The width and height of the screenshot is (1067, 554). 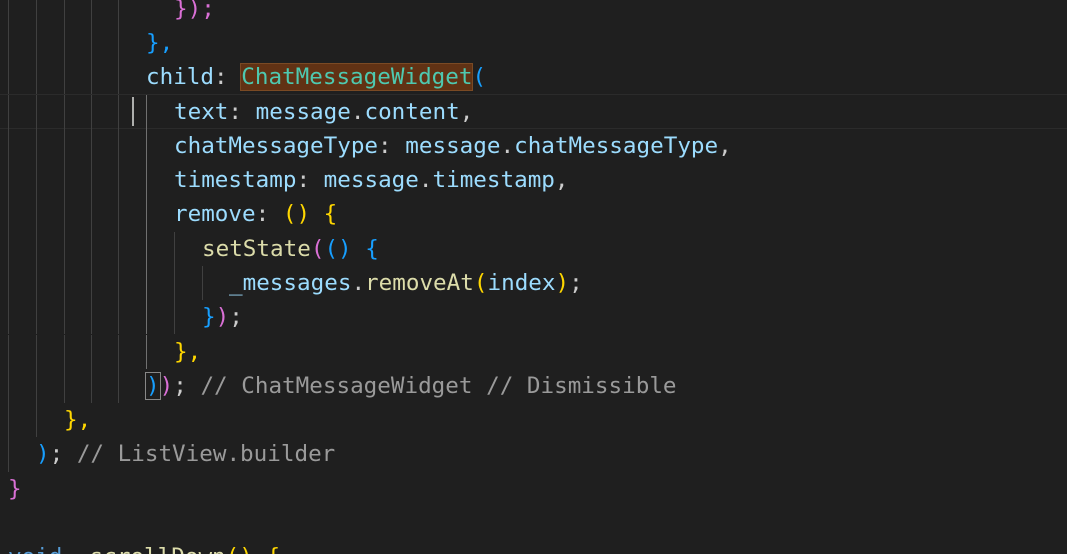 I want to click on code-line-content: remove: () {, so click(x=255, y=214).